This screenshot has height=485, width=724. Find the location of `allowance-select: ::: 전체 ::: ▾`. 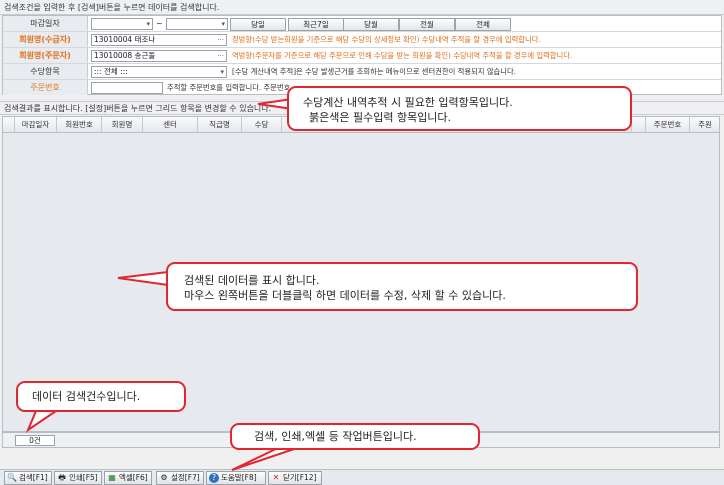

allowance-select: ::: 전체 ::: ▾ is located at coordinates (159, 72).